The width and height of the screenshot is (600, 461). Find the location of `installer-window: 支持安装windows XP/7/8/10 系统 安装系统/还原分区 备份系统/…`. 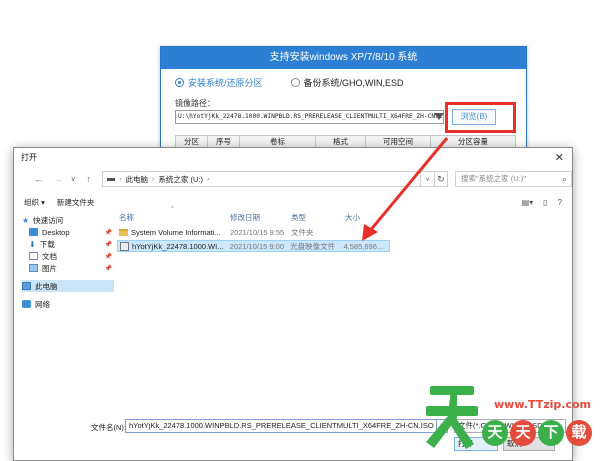

installer-window: 支持安装windows XP/7/8/10 系统 安装系统/还原分区 备份系统/… is located at coordinates (343, 101).